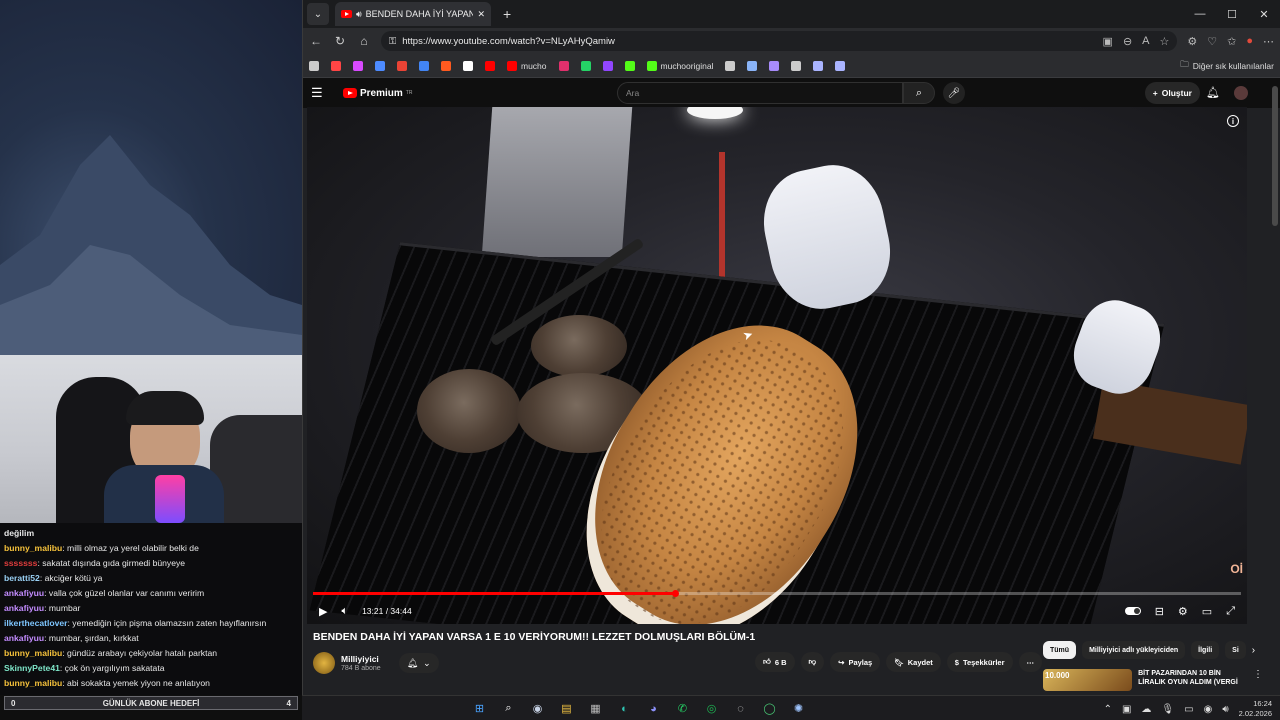 Image resolution: width=1280 pixels, height=720 pixels. I want to click on info-icon: i, so click(1233, 121).